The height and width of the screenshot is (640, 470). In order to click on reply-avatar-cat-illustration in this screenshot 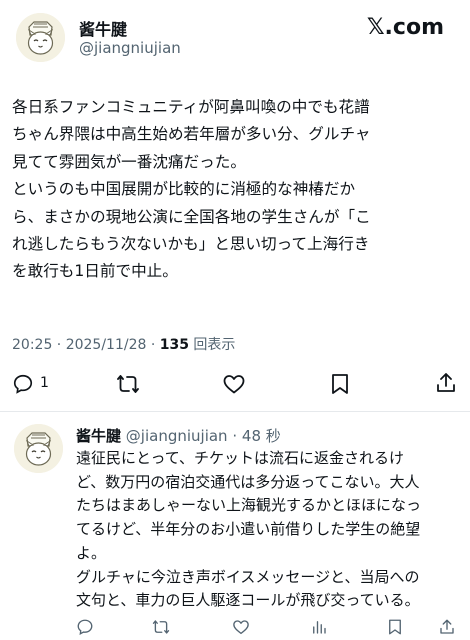, I will do `click(38, 448)`.